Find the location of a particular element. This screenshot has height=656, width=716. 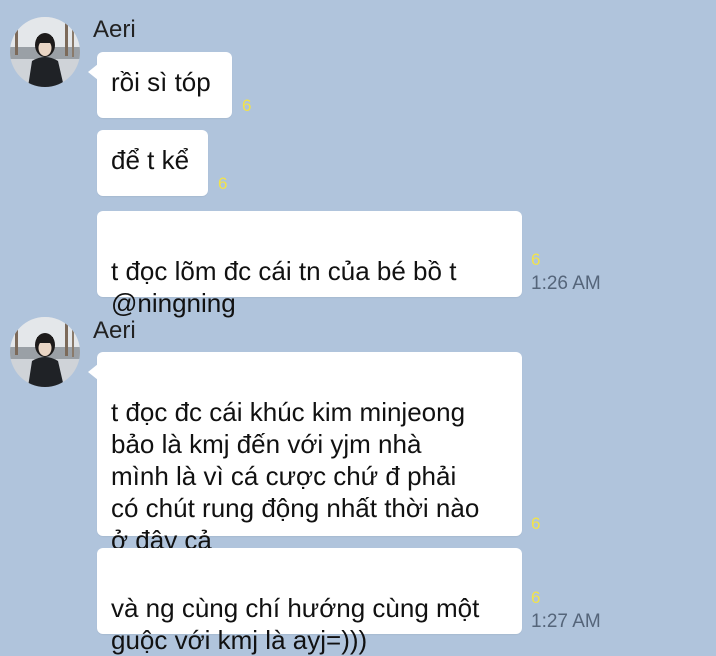

message-bubble: rồi sì tóp is located at coordinates (160, 85).